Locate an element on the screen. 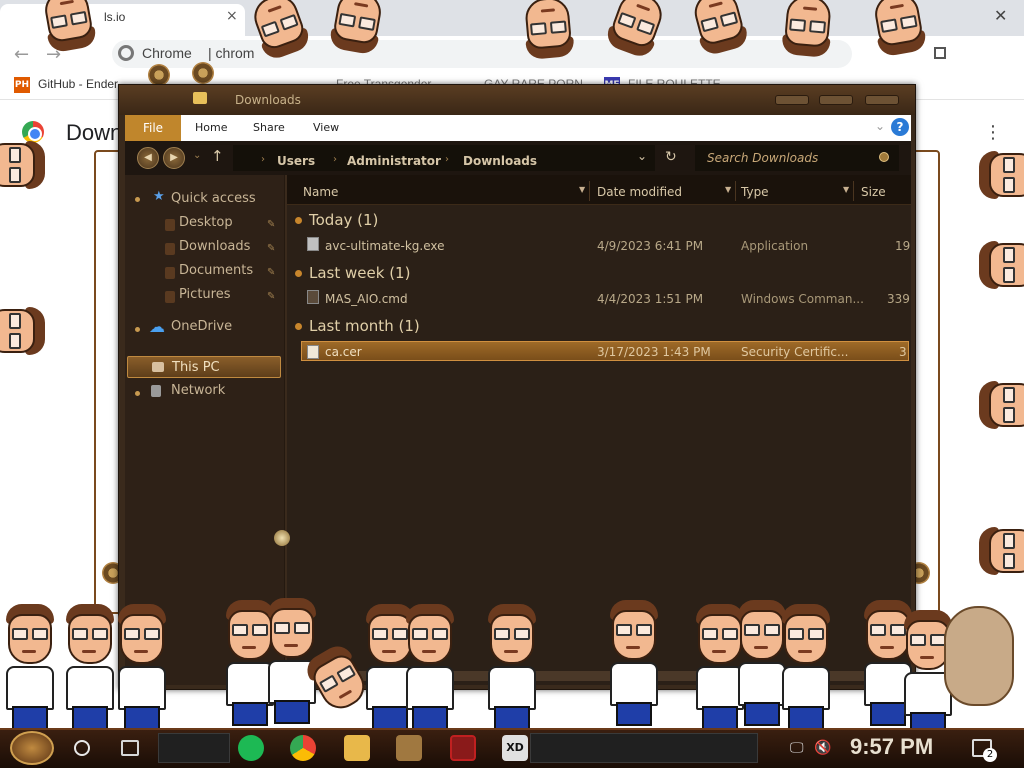 The width and height of the screenshot is (1024, 768). volume-muted-icon: 🔇 is located at coordinates (822, 748).